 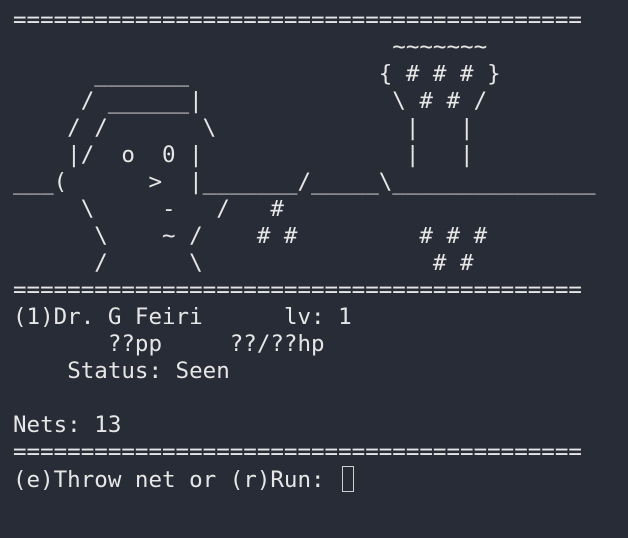 What do you see at coordinates (250, 236) in the screenshot?
I see `art-line: \ ~ / # # # # #` at bounding box center [250, 236].